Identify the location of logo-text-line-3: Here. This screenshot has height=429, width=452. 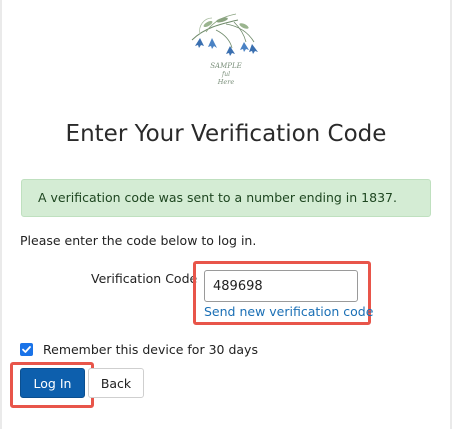
(226, 82).